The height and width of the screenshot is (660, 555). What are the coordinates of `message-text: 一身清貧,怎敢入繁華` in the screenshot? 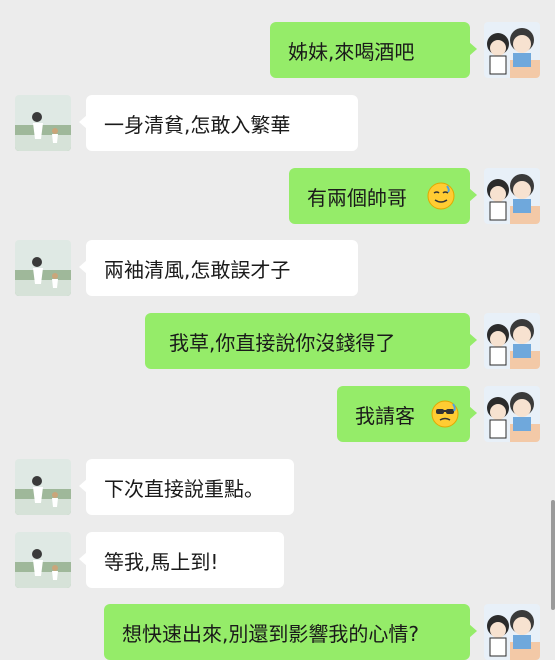 It's located at (197, 124).